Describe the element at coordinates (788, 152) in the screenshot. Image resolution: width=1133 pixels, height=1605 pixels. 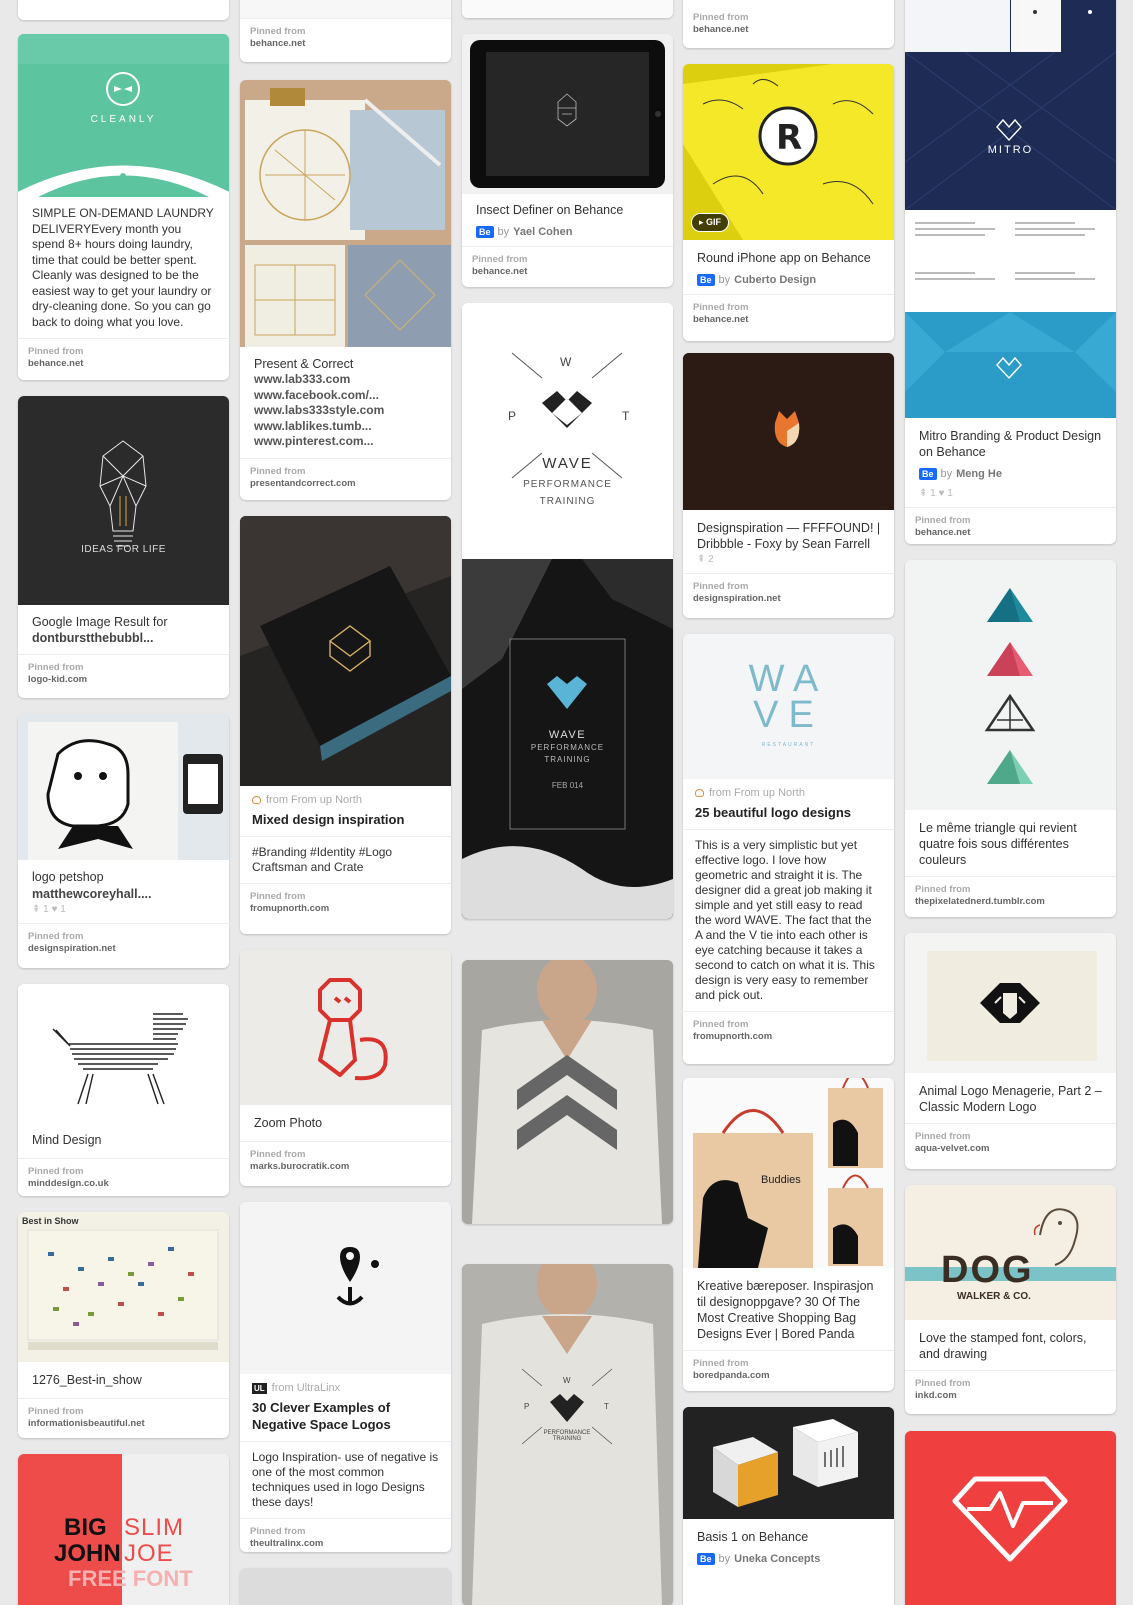
I see `pin-image: R ▸ GIF` at that location.